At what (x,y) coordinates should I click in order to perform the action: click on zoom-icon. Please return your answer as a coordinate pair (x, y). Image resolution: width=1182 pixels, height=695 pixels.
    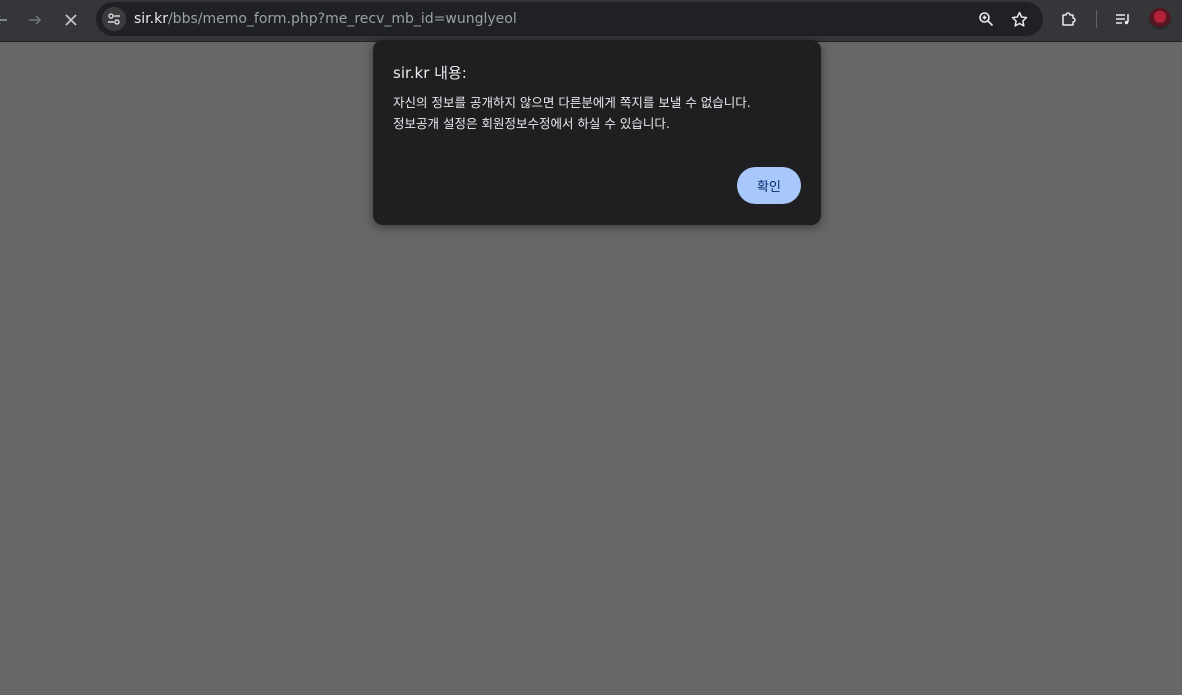
    Looking at the image, I should click on (986, 19).